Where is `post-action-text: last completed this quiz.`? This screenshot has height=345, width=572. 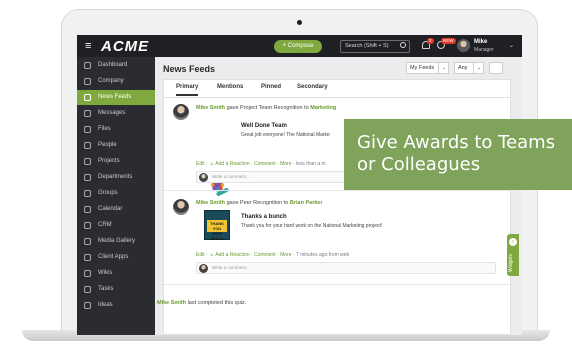
post-action-text: last completed this quiz. is located at coordinates (217, 303).